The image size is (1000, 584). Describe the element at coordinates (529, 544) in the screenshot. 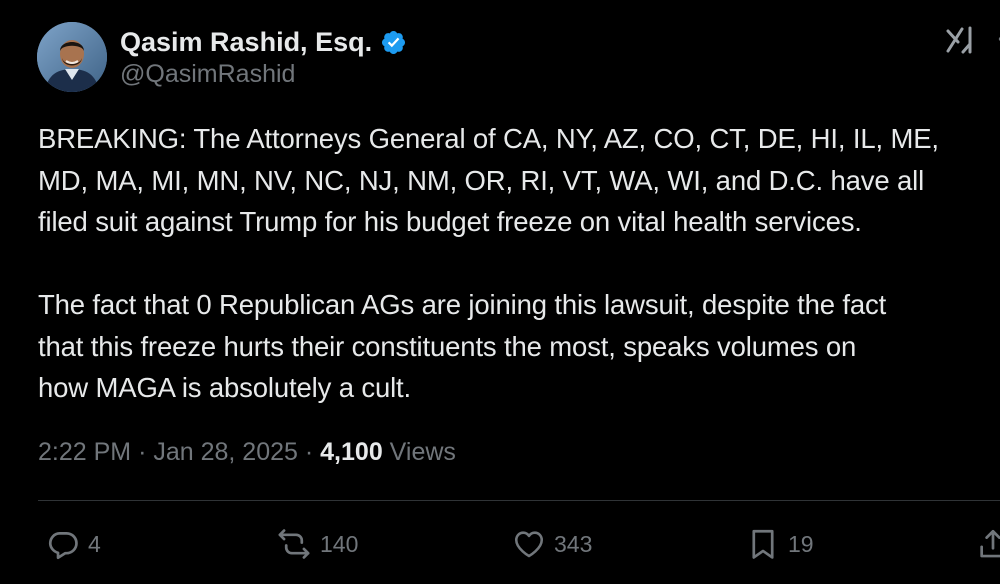

I see `like-icon` at that location.